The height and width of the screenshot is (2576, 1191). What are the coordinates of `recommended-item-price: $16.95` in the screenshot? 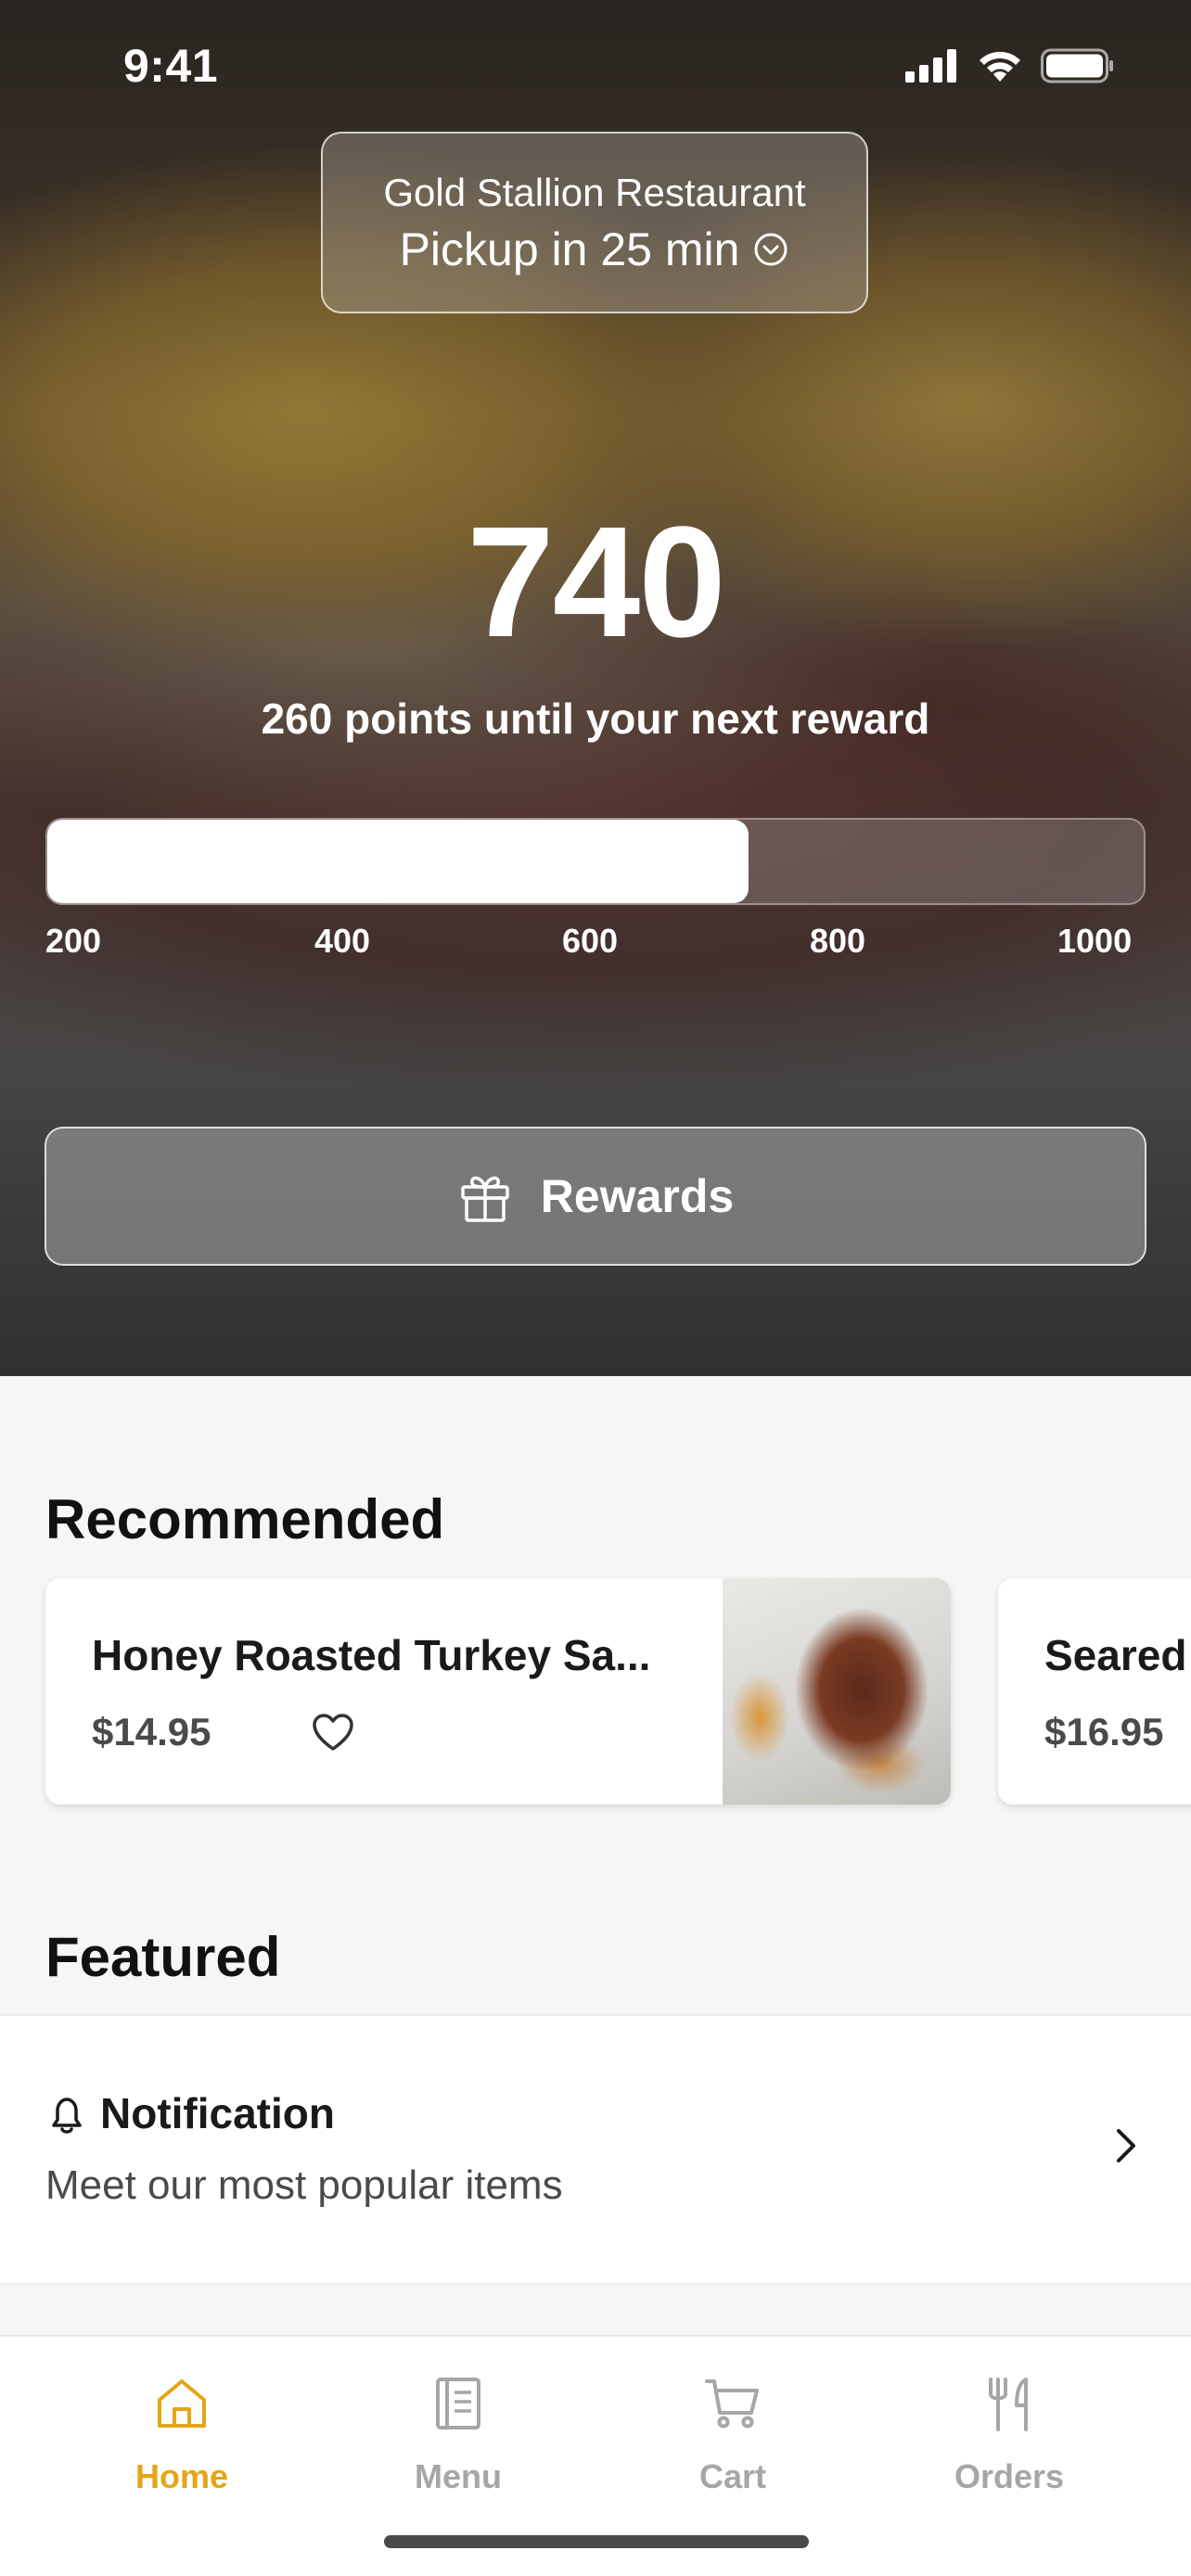 It's located at (1104, 1732).